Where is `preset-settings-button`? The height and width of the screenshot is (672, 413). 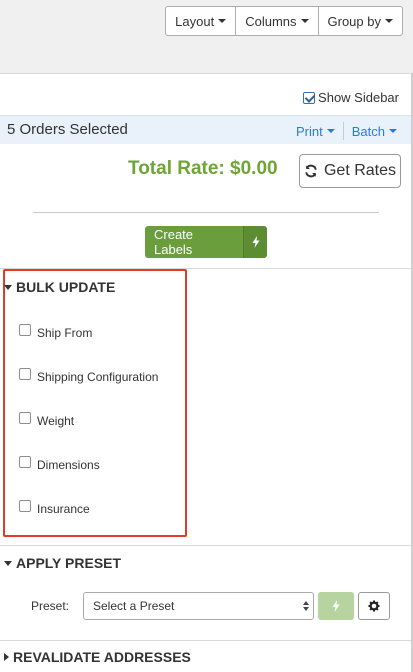 preset-settings-button is located at coordinates (374, 606).